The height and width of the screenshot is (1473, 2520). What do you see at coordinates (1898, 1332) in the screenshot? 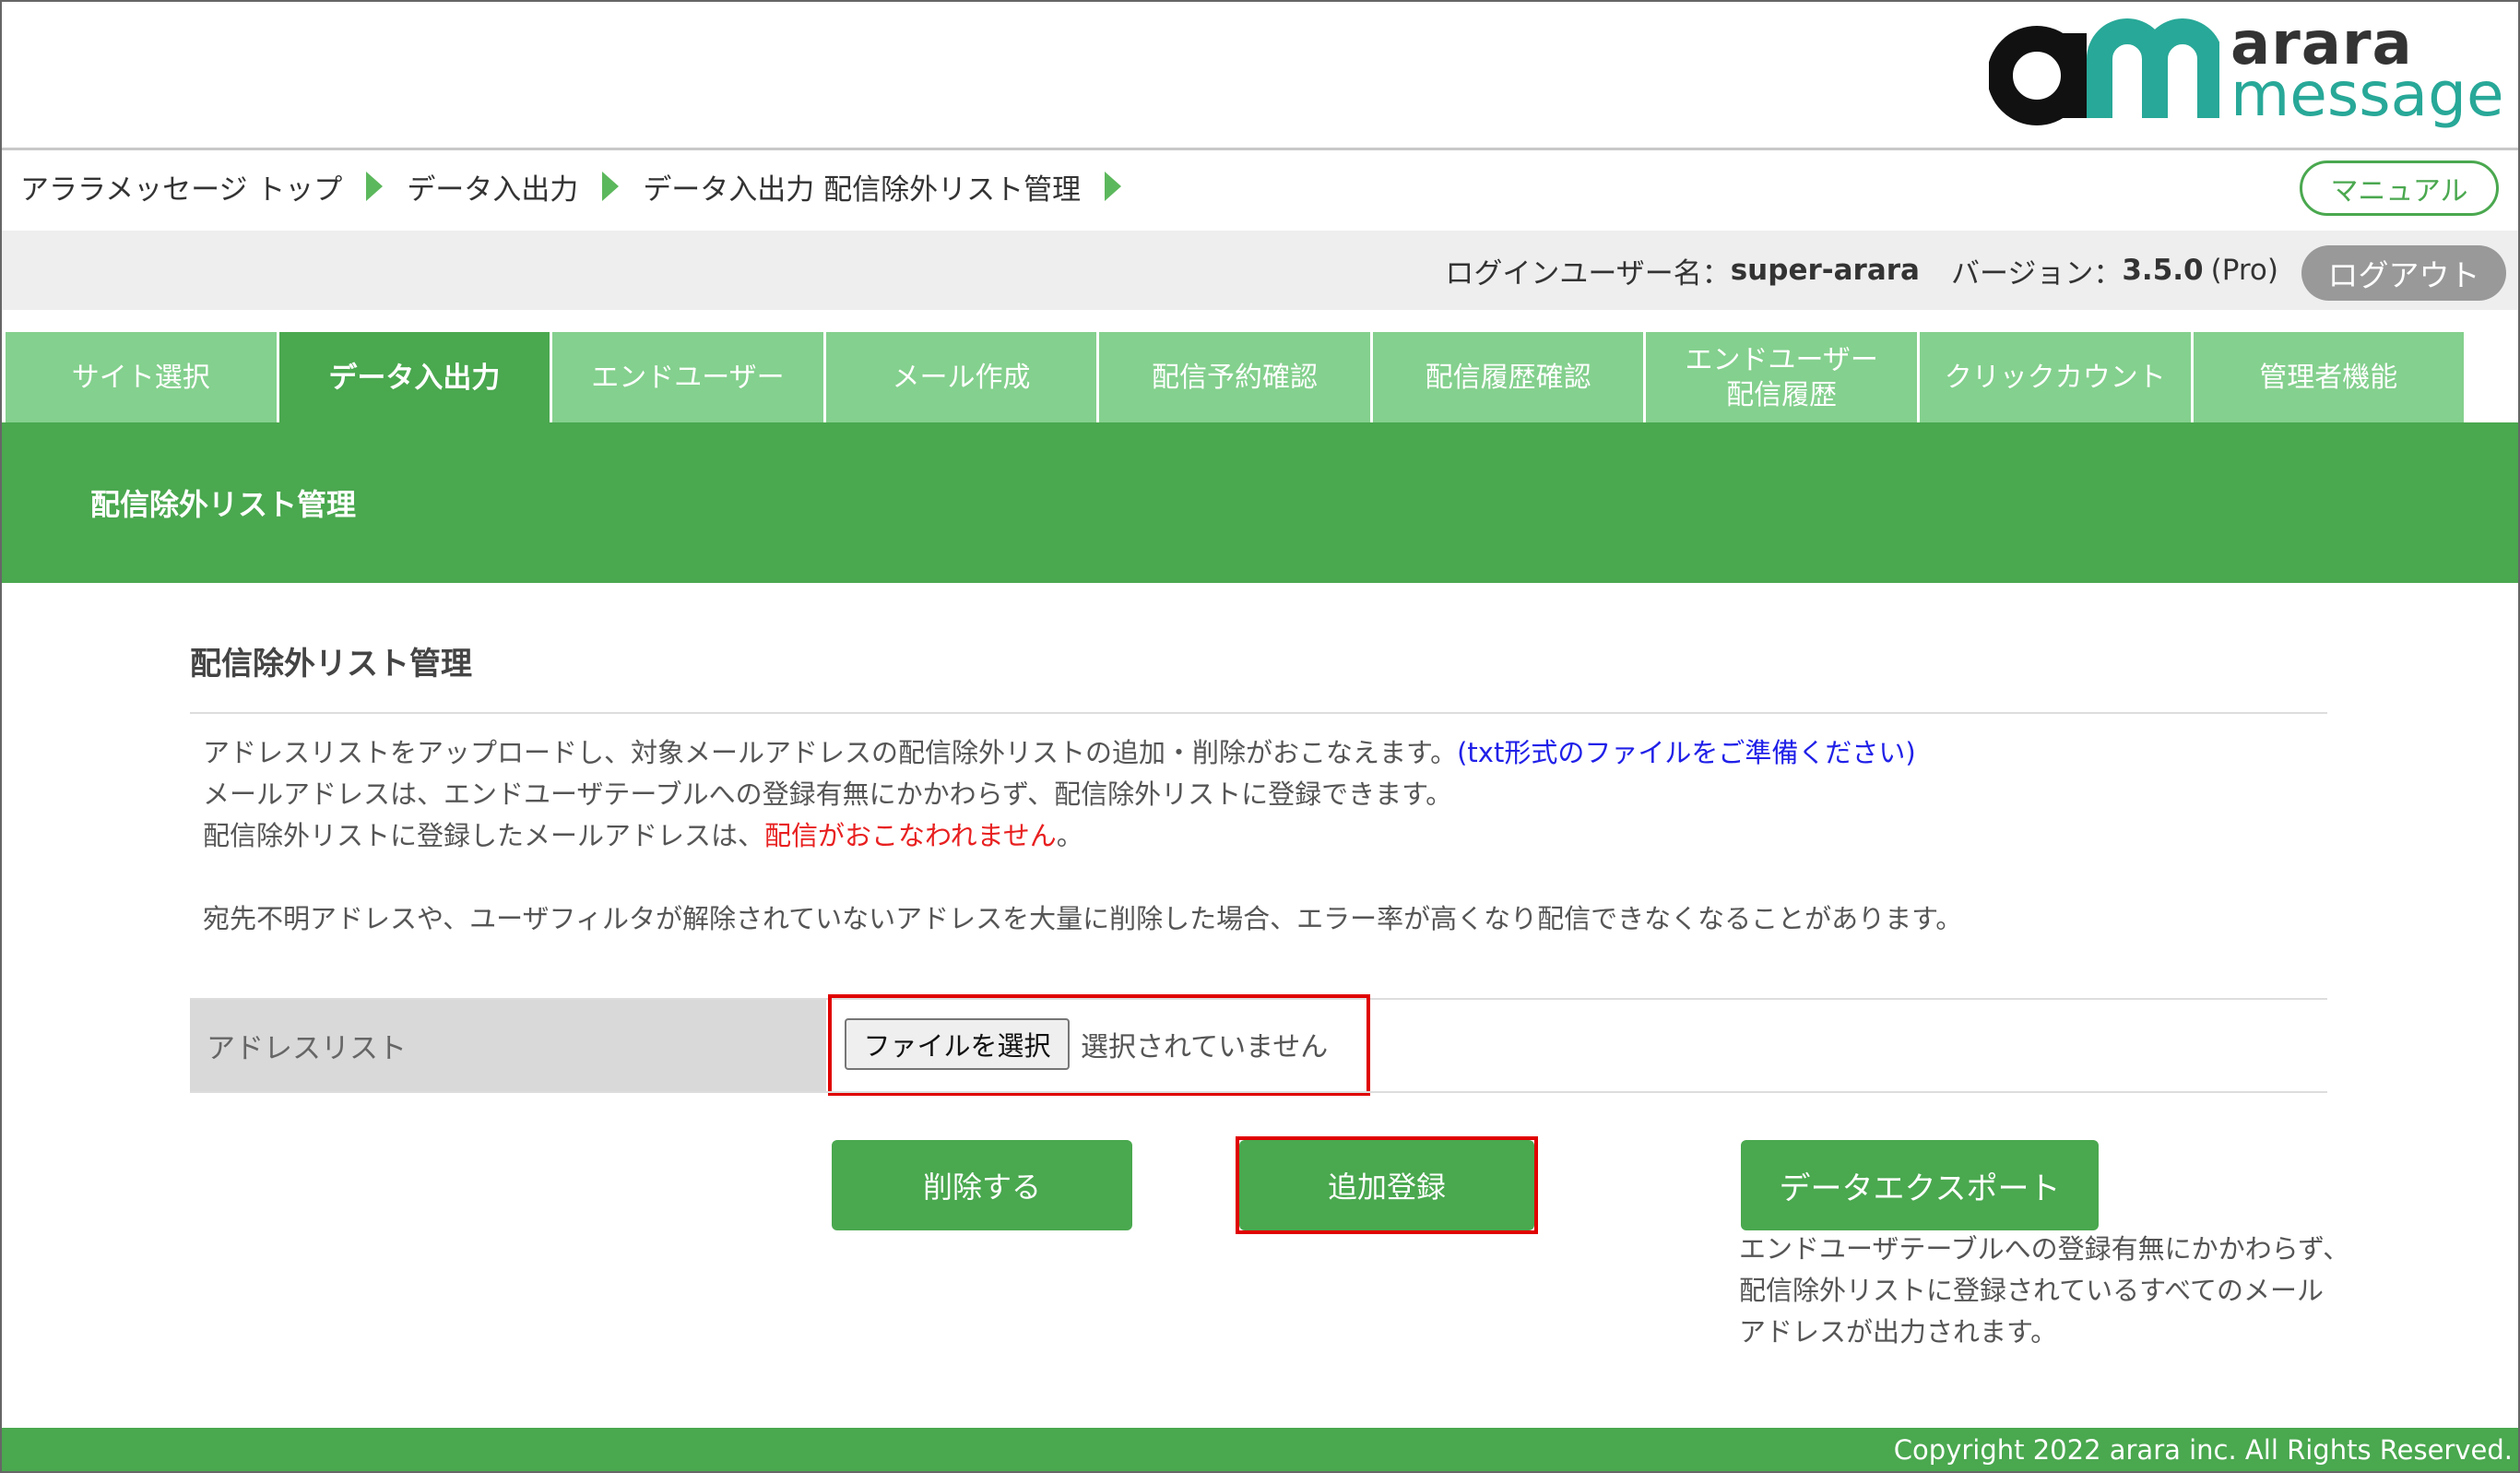
I see `export-note-line: アドレスが出力されます。` at bounding box center [1898, 1332].